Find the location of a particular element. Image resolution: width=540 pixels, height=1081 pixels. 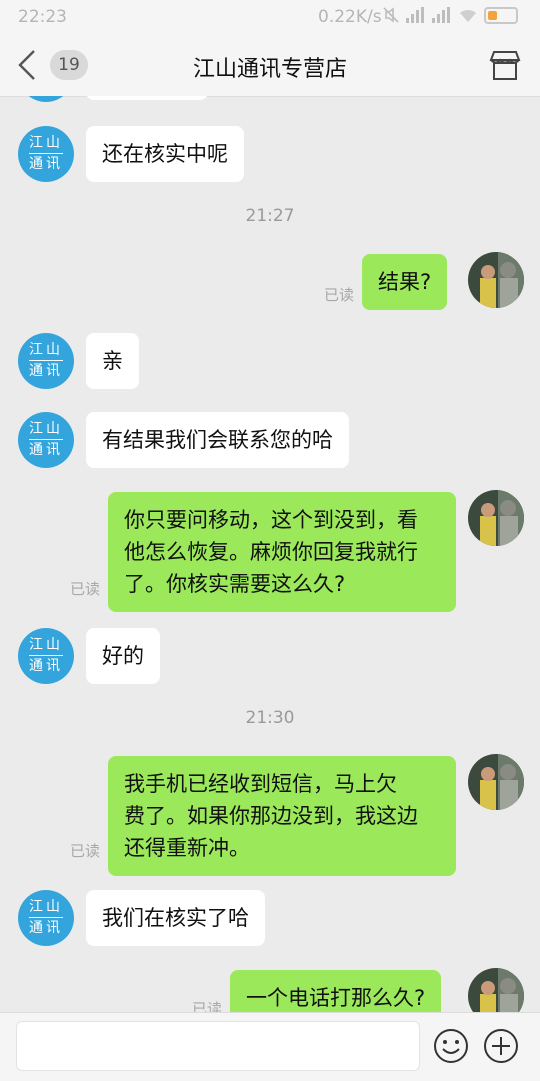

signal-1-icon is located at coordinates (416, 15).